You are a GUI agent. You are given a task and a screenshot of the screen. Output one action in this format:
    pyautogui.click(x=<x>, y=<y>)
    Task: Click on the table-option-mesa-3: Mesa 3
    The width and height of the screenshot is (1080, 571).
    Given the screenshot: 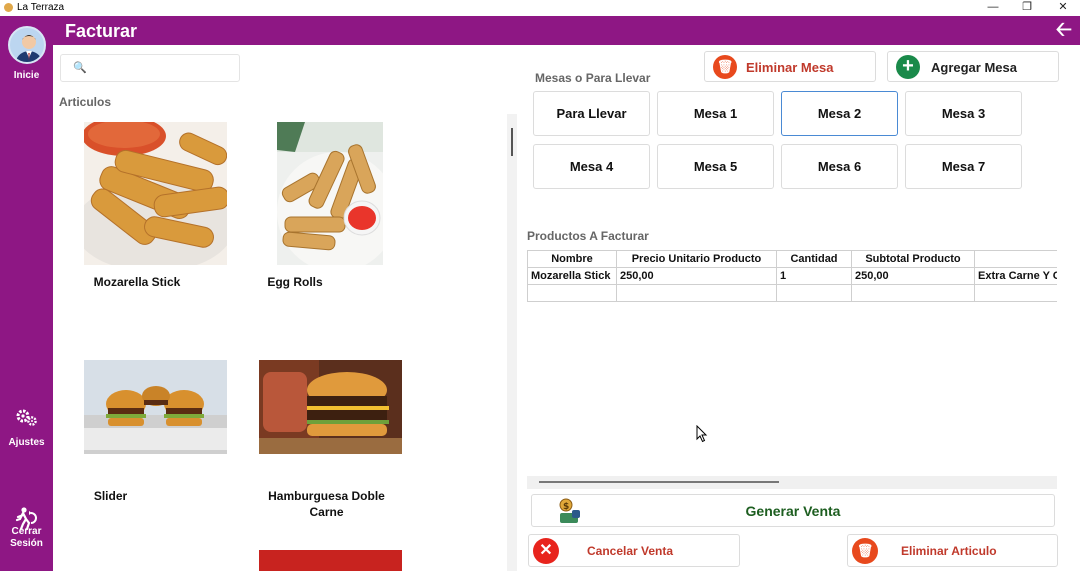 What is the action you would take?
    pyautogui.click(x=963, y=113)
    